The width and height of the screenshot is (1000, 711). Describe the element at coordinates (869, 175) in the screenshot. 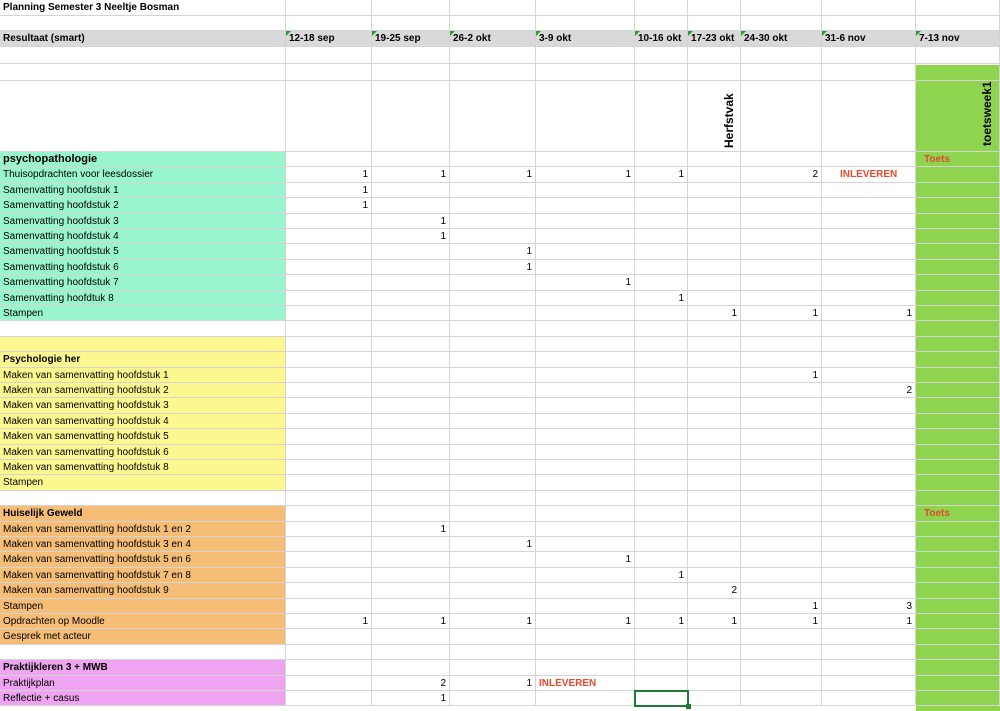

I see `deadline-note: INLEVEREN` at that location.